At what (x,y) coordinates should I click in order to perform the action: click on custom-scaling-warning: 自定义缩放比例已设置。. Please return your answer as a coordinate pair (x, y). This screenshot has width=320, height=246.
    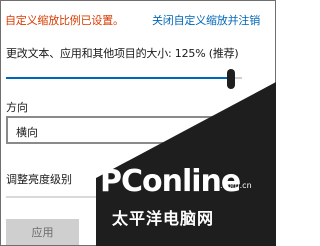
    Looking at the image, I should click on (64, 20).